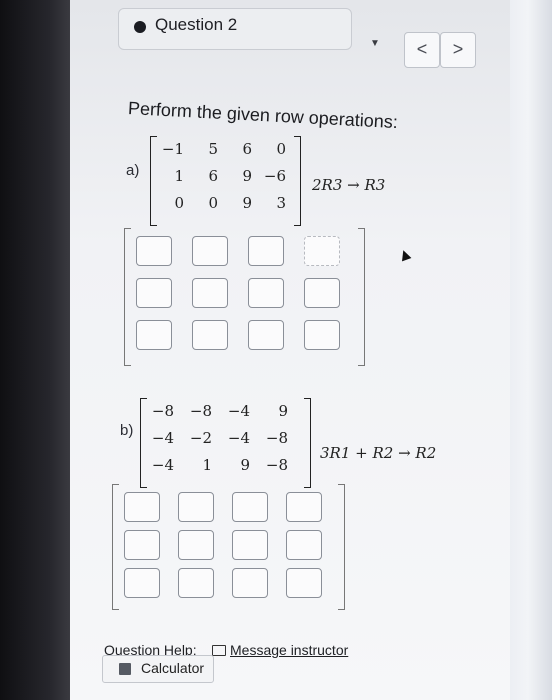 This screenshot has width=552, height=700. Describe the element at coordinates (289, 650) in the screenshot. I see `message-instructor-link: Message instructor` at that location.